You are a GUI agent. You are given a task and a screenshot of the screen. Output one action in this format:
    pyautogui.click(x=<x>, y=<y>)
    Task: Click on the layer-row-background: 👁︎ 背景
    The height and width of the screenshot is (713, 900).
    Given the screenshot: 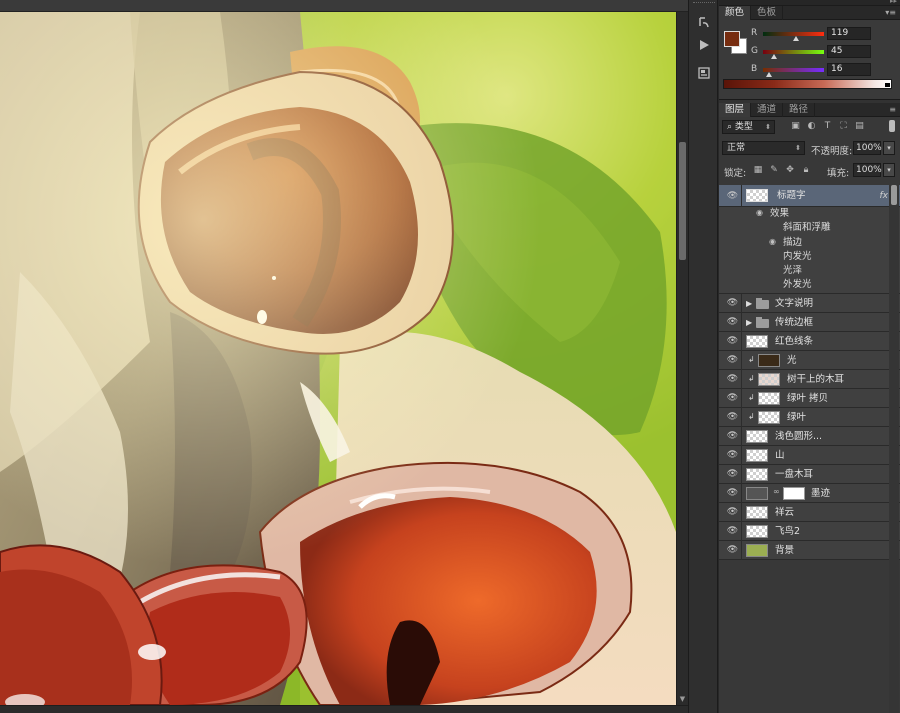 What is the action you would take?
    pyautogui.click(x=809, y=550)
    